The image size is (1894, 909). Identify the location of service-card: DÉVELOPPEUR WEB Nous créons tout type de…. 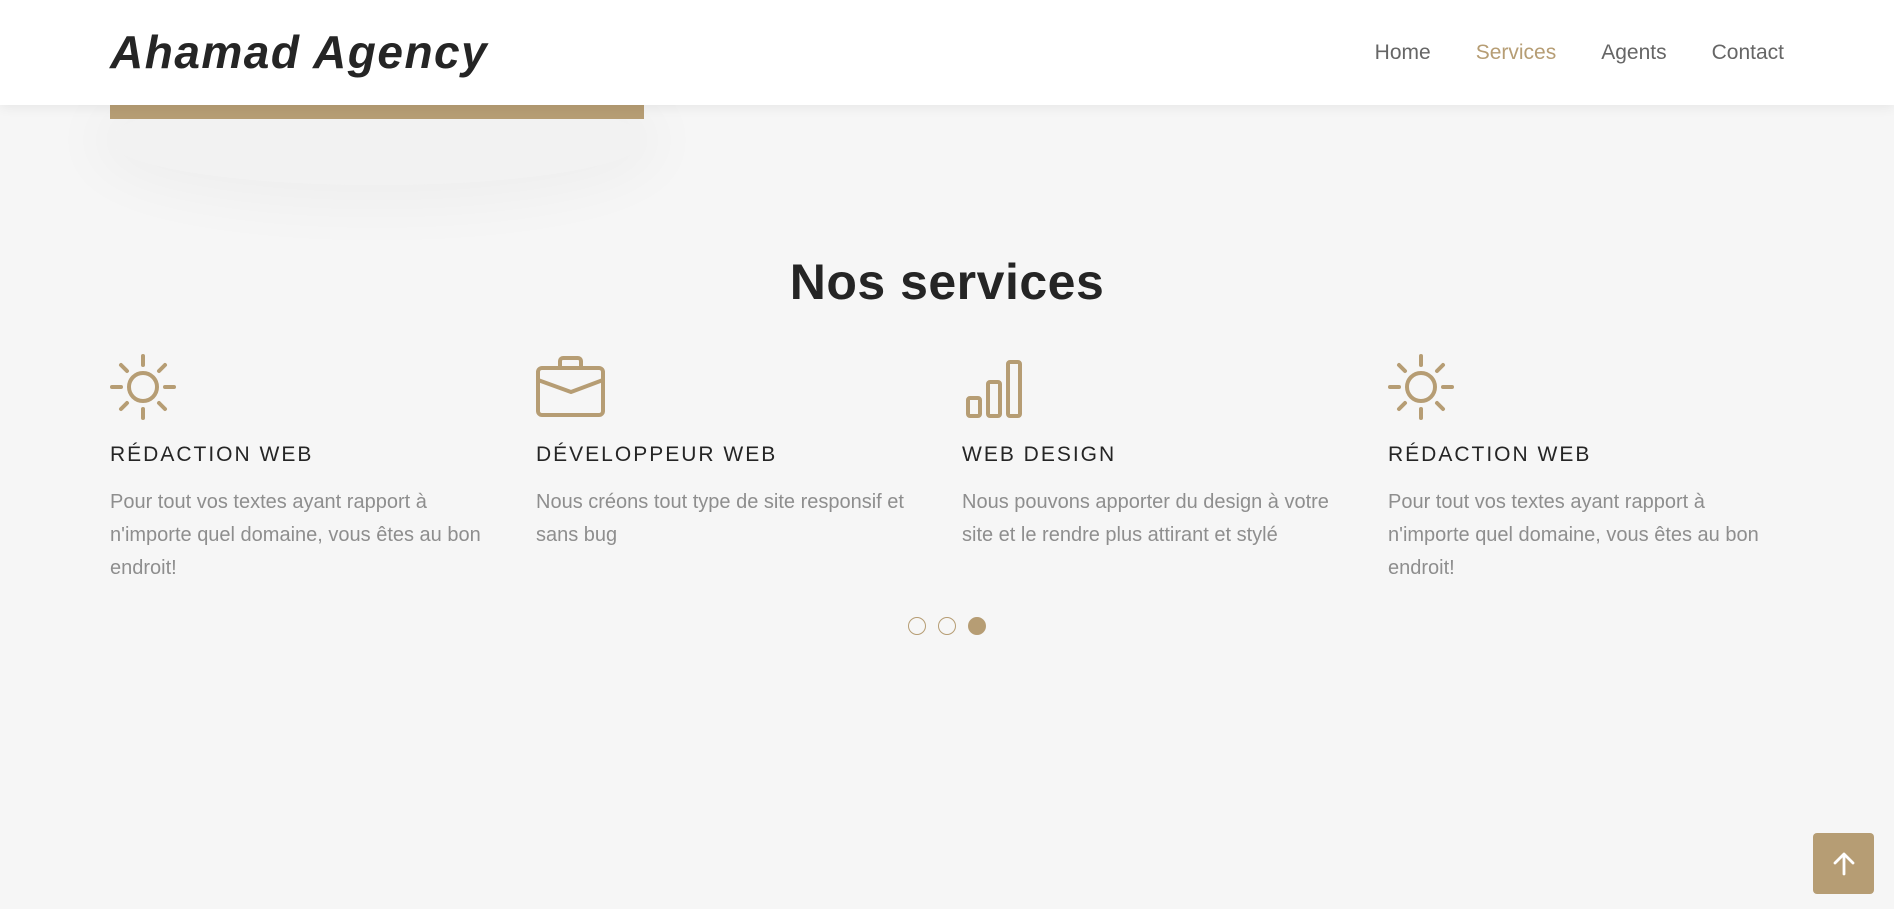
(736, 452).